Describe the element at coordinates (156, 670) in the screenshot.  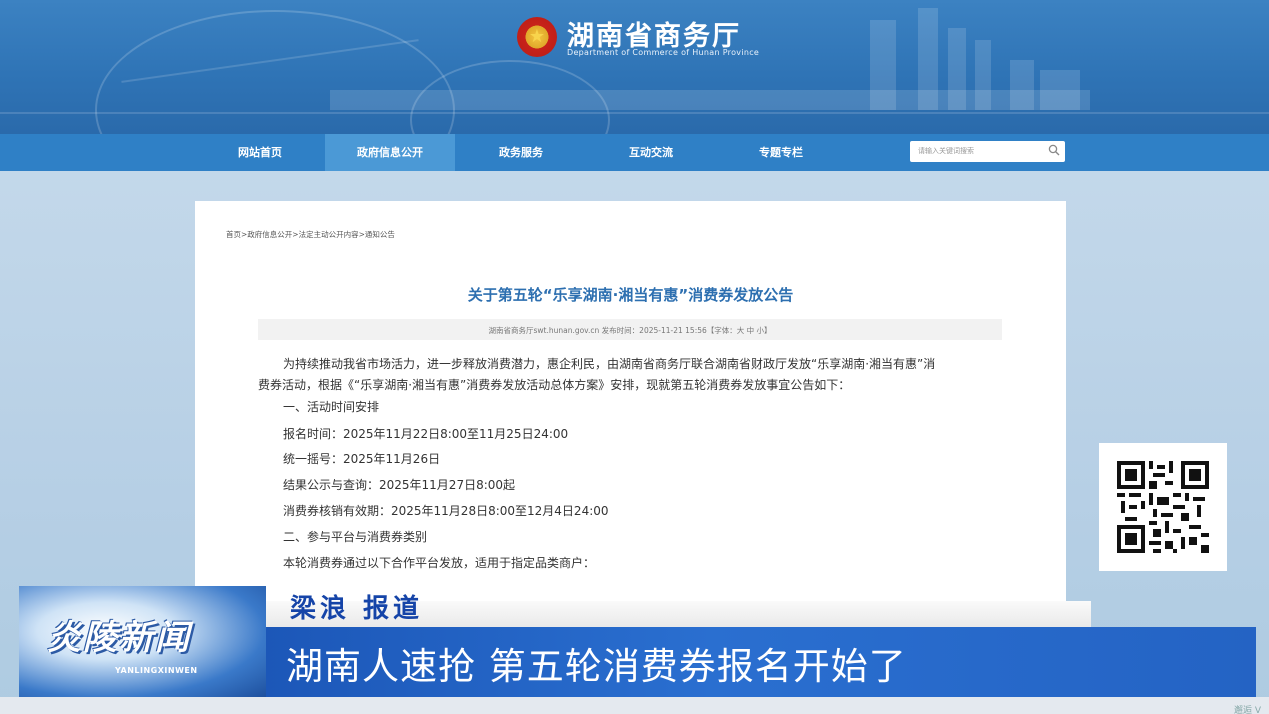
I see `program-logo-subtitle: YANLINGXINWEN` at that location.